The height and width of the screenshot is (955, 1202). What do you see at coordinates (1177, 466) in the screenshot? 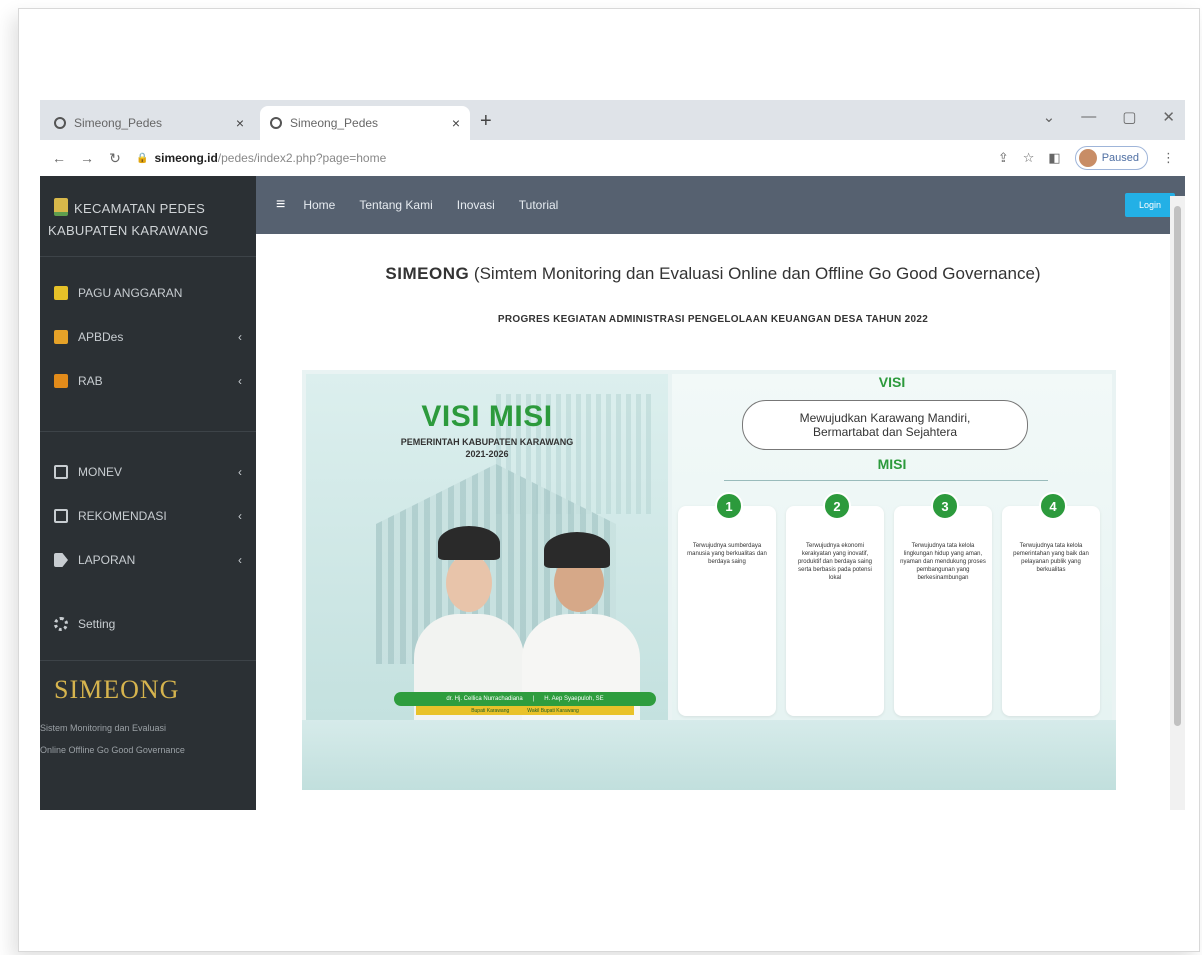
I see `scrollbar-thumb` at bounding box center [1177, 466].